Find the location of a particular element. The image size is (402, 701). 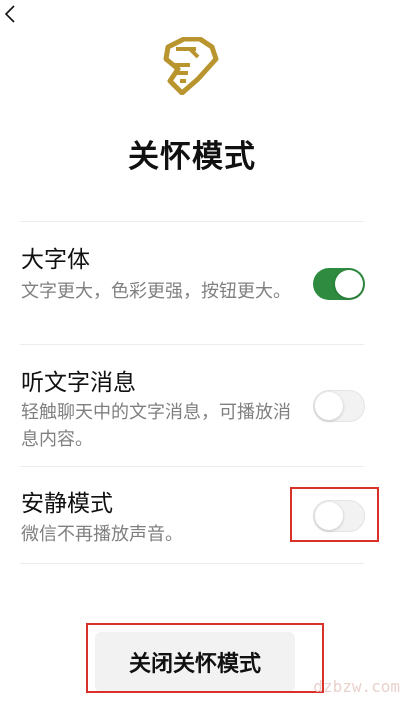

setting-title-quiet-mode: 安静模式 is located at coordinates (67, 504).